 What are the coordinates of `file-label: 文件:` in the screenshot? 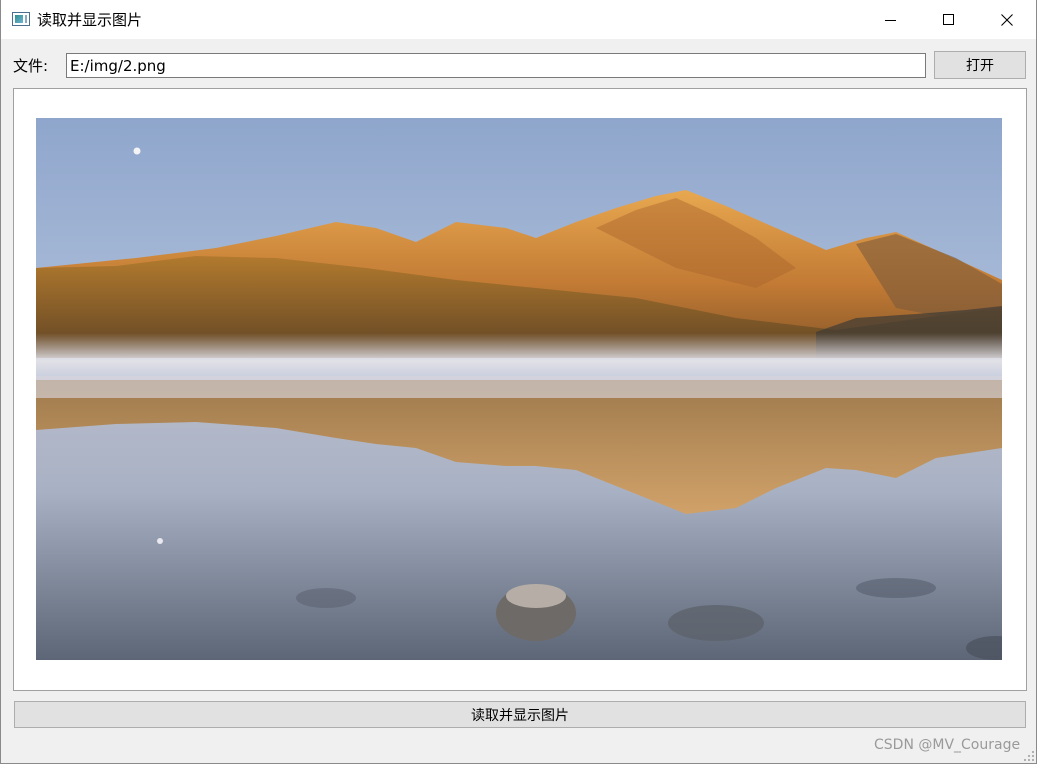 It's located at (31, 66).